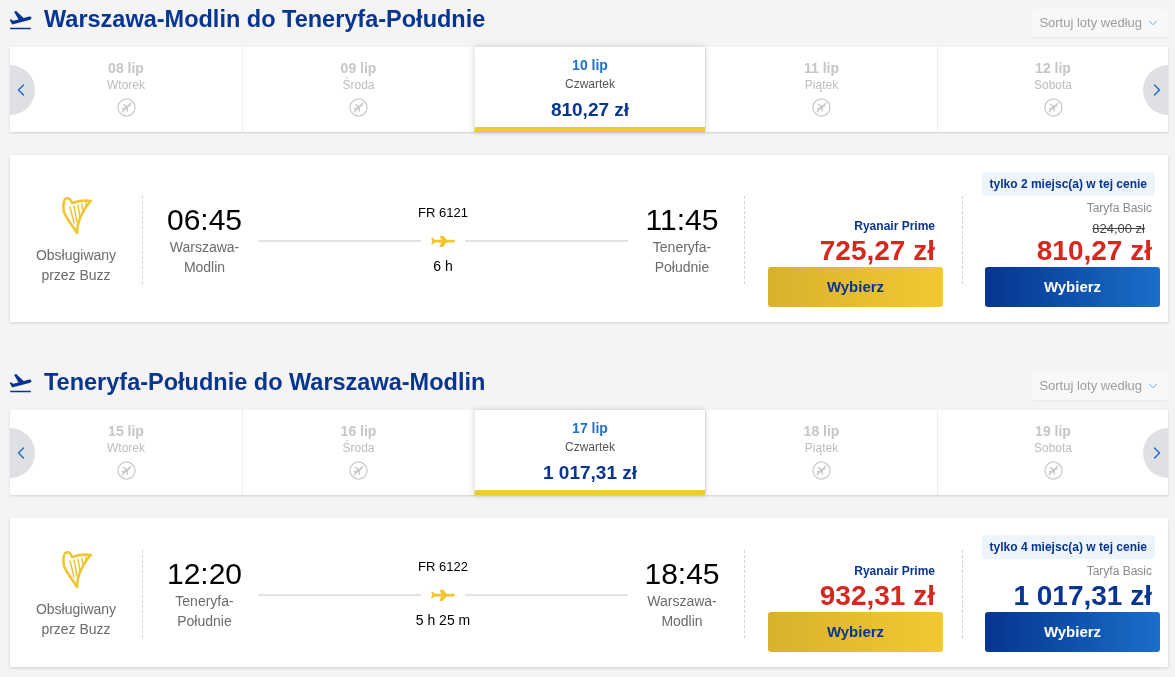 The height and width of the screenshot is (677, 1175). What do you see at coordinates (204, 611) in the screenshot?
I see `departure-city: Teneryfa-Południe` at bounding box center [204, 611].